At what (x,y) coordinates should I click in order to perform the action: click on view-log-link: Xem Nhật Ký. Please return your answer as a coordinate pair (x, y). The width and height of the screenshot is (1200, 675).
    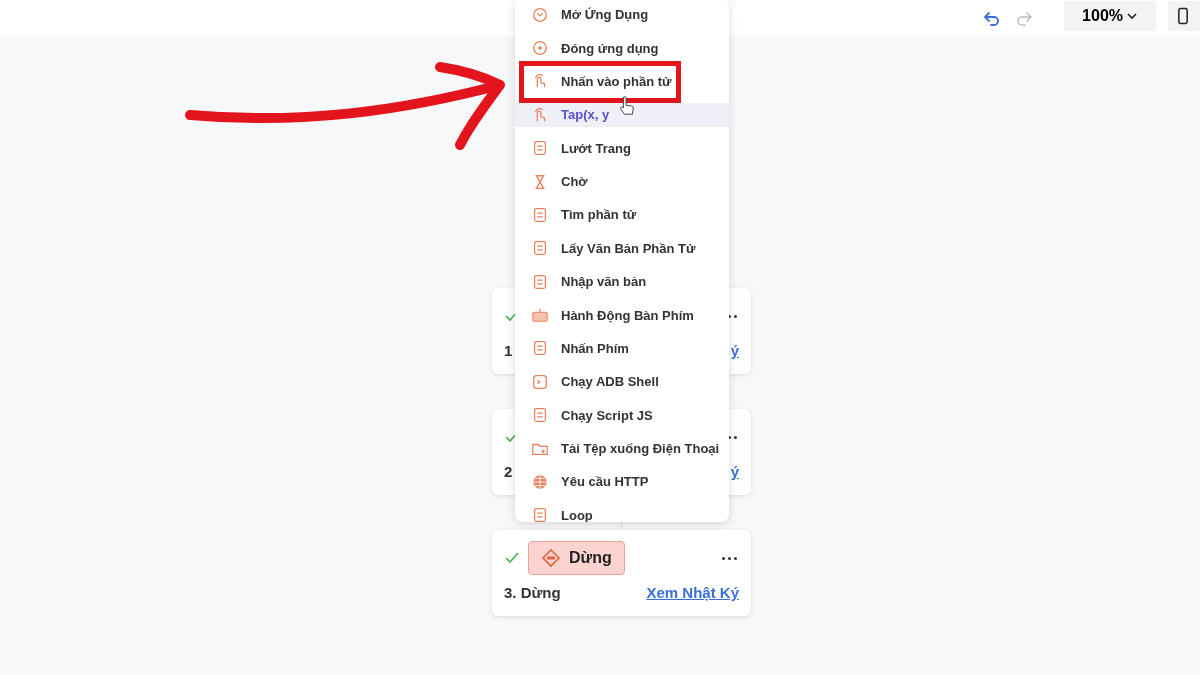
    Looking at the image, I should click on (692, 592).